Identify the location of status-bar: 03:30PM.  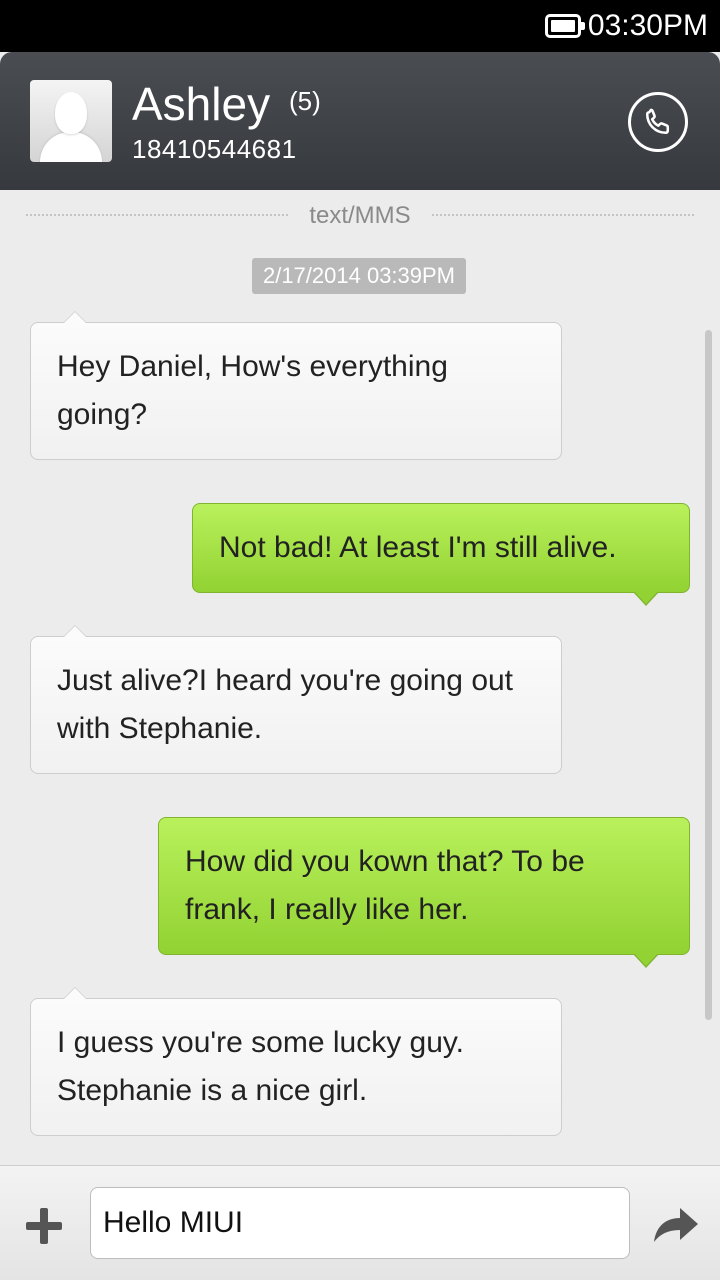
(360, 26).